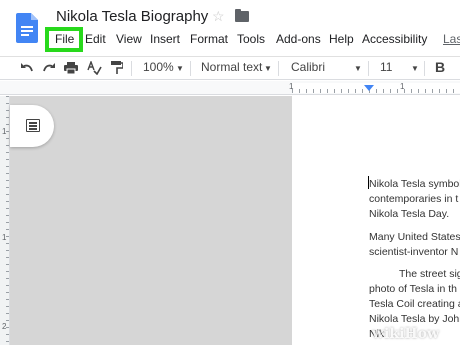 The height and width of the screenshot is (345, 460). I want to click on document-outline-button, so click(32, 126).